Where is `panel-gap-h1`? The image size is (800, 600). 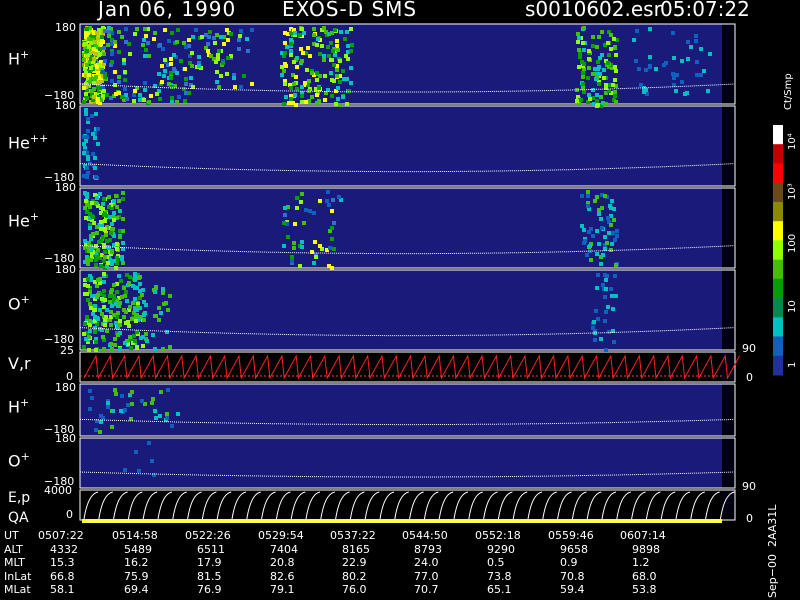 panel-gap-h1 is located at coordinates (728, 64).